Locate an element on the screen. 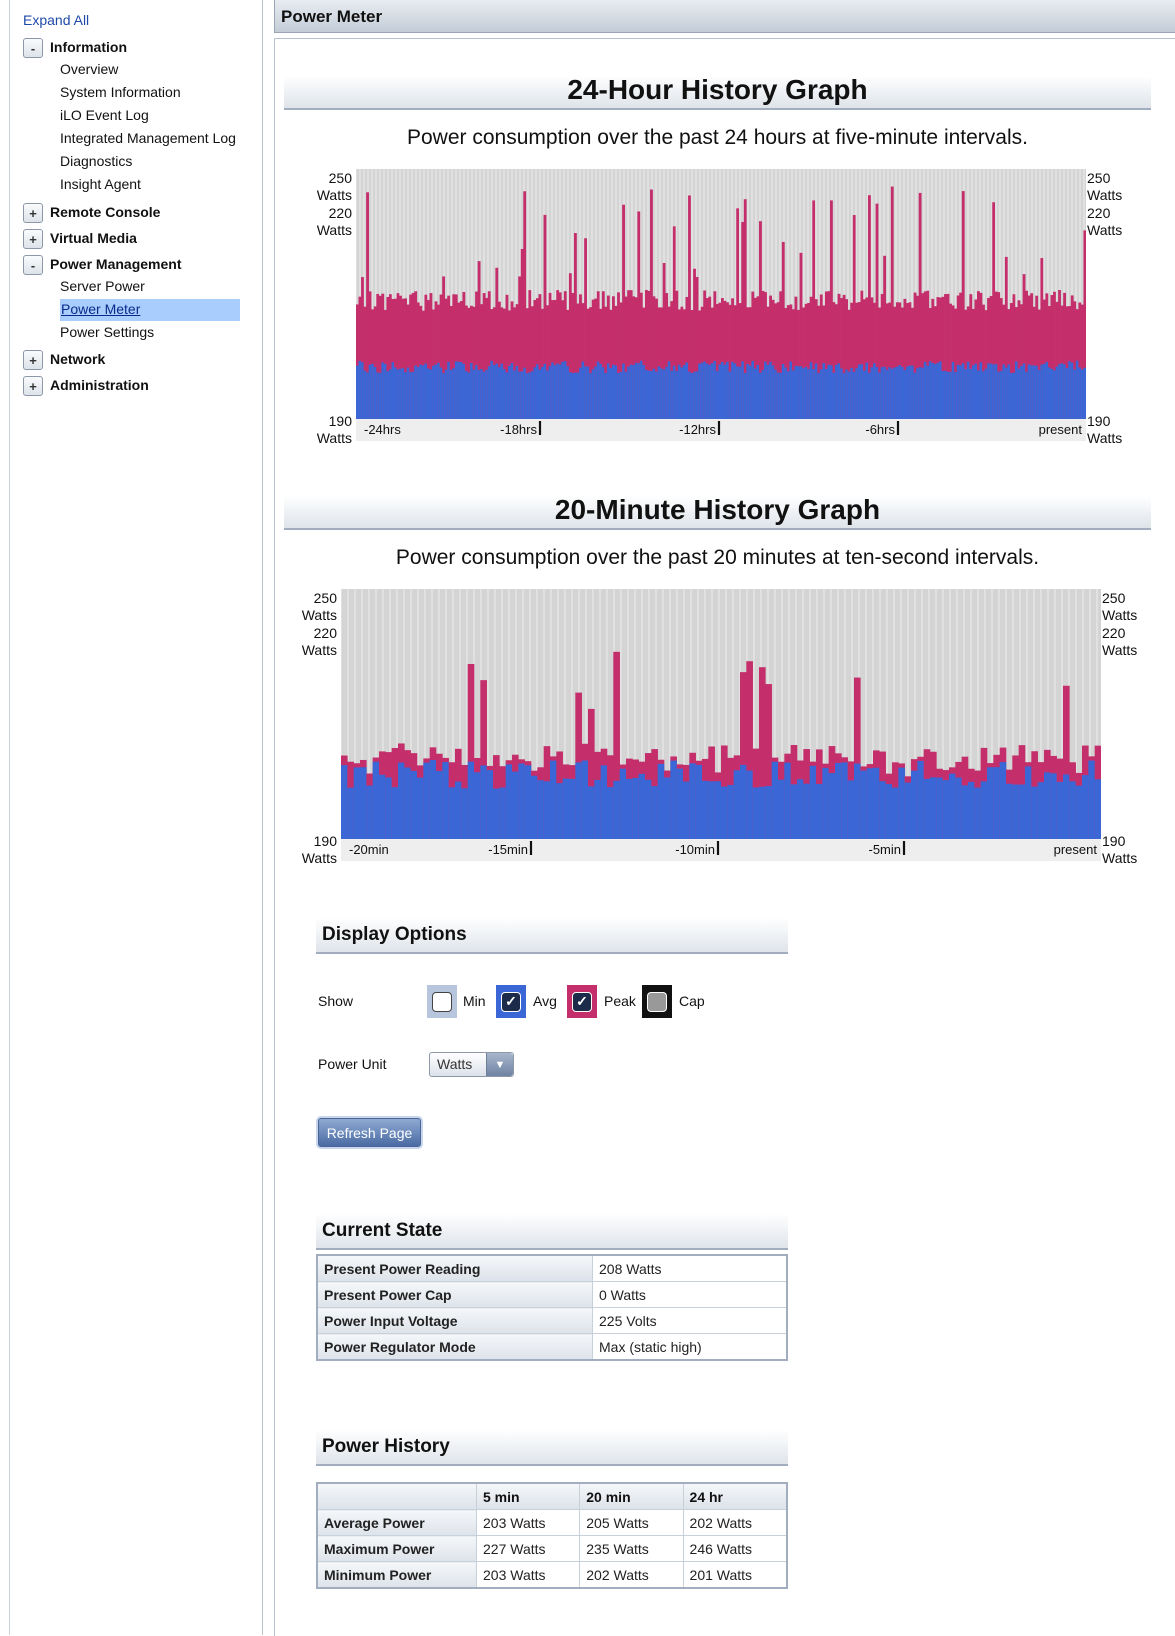 The height and width of the screenshot is (1636, 1175). sidebar-category-virtual-media: Virtual Media is located at coordinates (93, 238).